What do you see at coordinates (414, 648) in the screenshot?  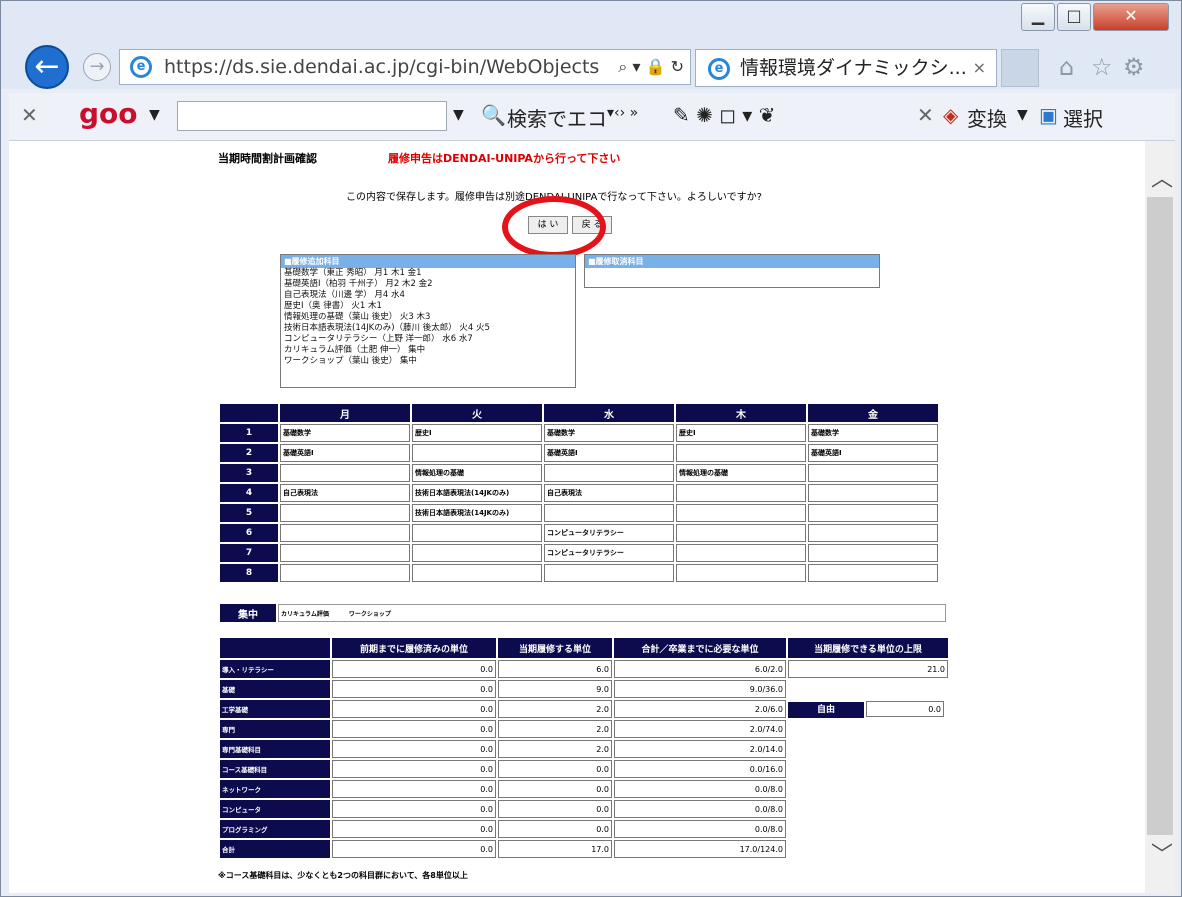 I see `credits-header: 前期までに履修済みの単位` at bounding box center [414, 648].